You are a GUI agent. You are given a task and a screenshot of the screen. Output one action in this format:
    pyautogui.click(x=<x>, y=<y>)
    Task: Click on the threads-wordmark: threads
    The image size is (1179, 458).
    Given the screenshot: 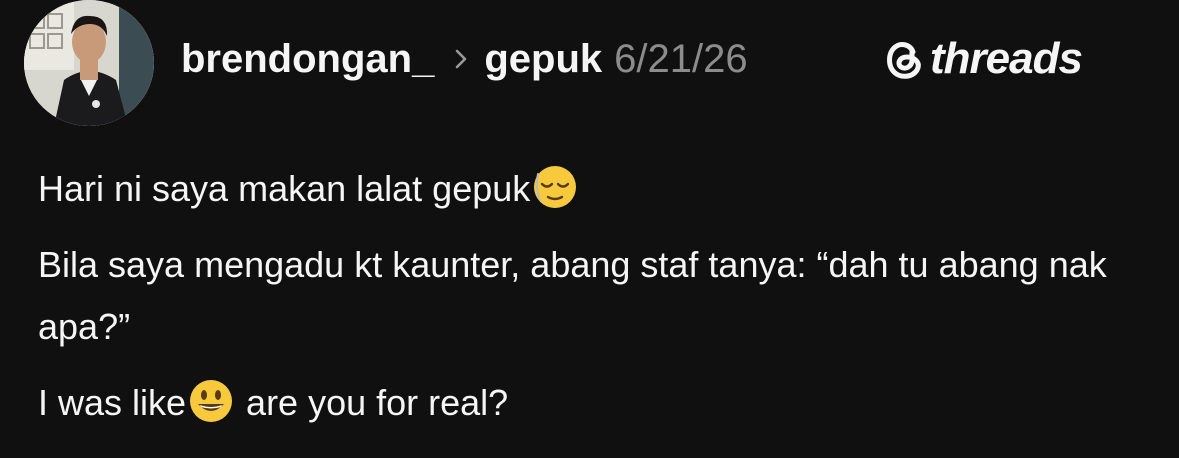 What is the action you would take?
    pyautogui.click(x=1006, y=58)
    